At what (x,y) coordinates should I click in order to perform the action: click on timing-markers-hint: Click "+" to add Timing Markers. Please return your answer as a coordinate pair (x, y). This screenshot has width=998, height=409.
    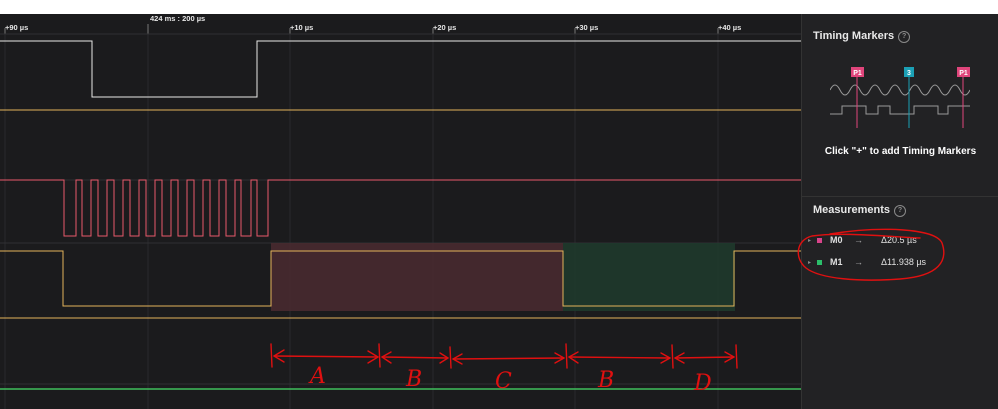
    Looking at the image, I should click on (900, 151).